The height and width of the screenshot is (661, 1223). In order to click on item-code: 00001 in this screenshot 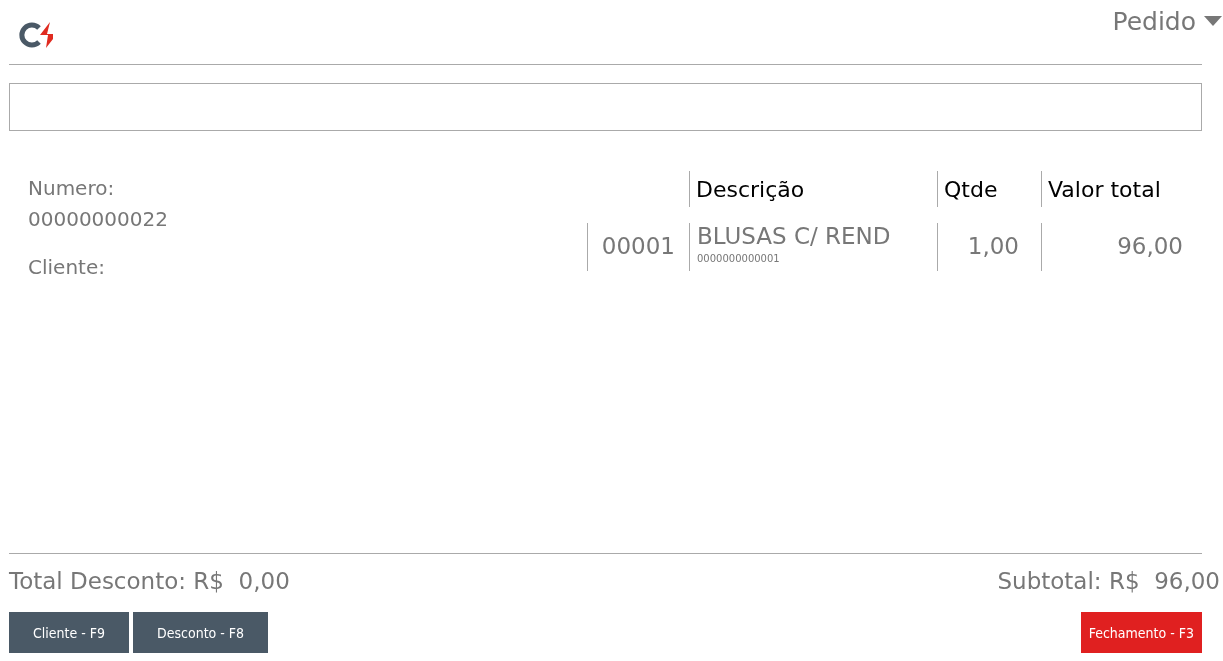, I will do `click(638, 247)`.